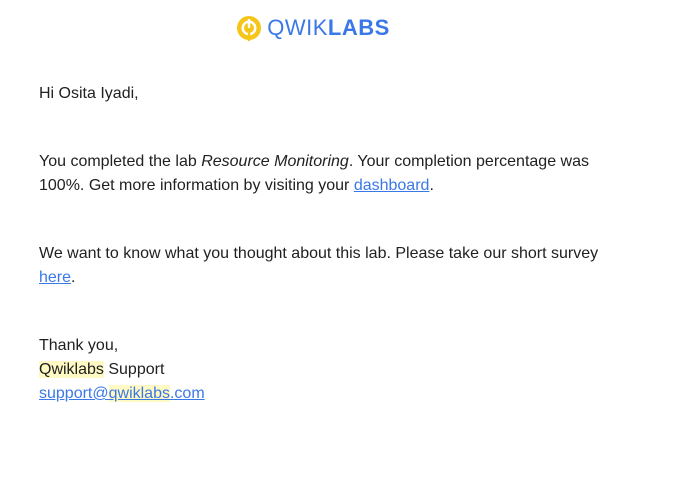 This screenshot has width=676, height=485. I want to click on greeting: Hi Osita Iyadi,, so click(89, 93).